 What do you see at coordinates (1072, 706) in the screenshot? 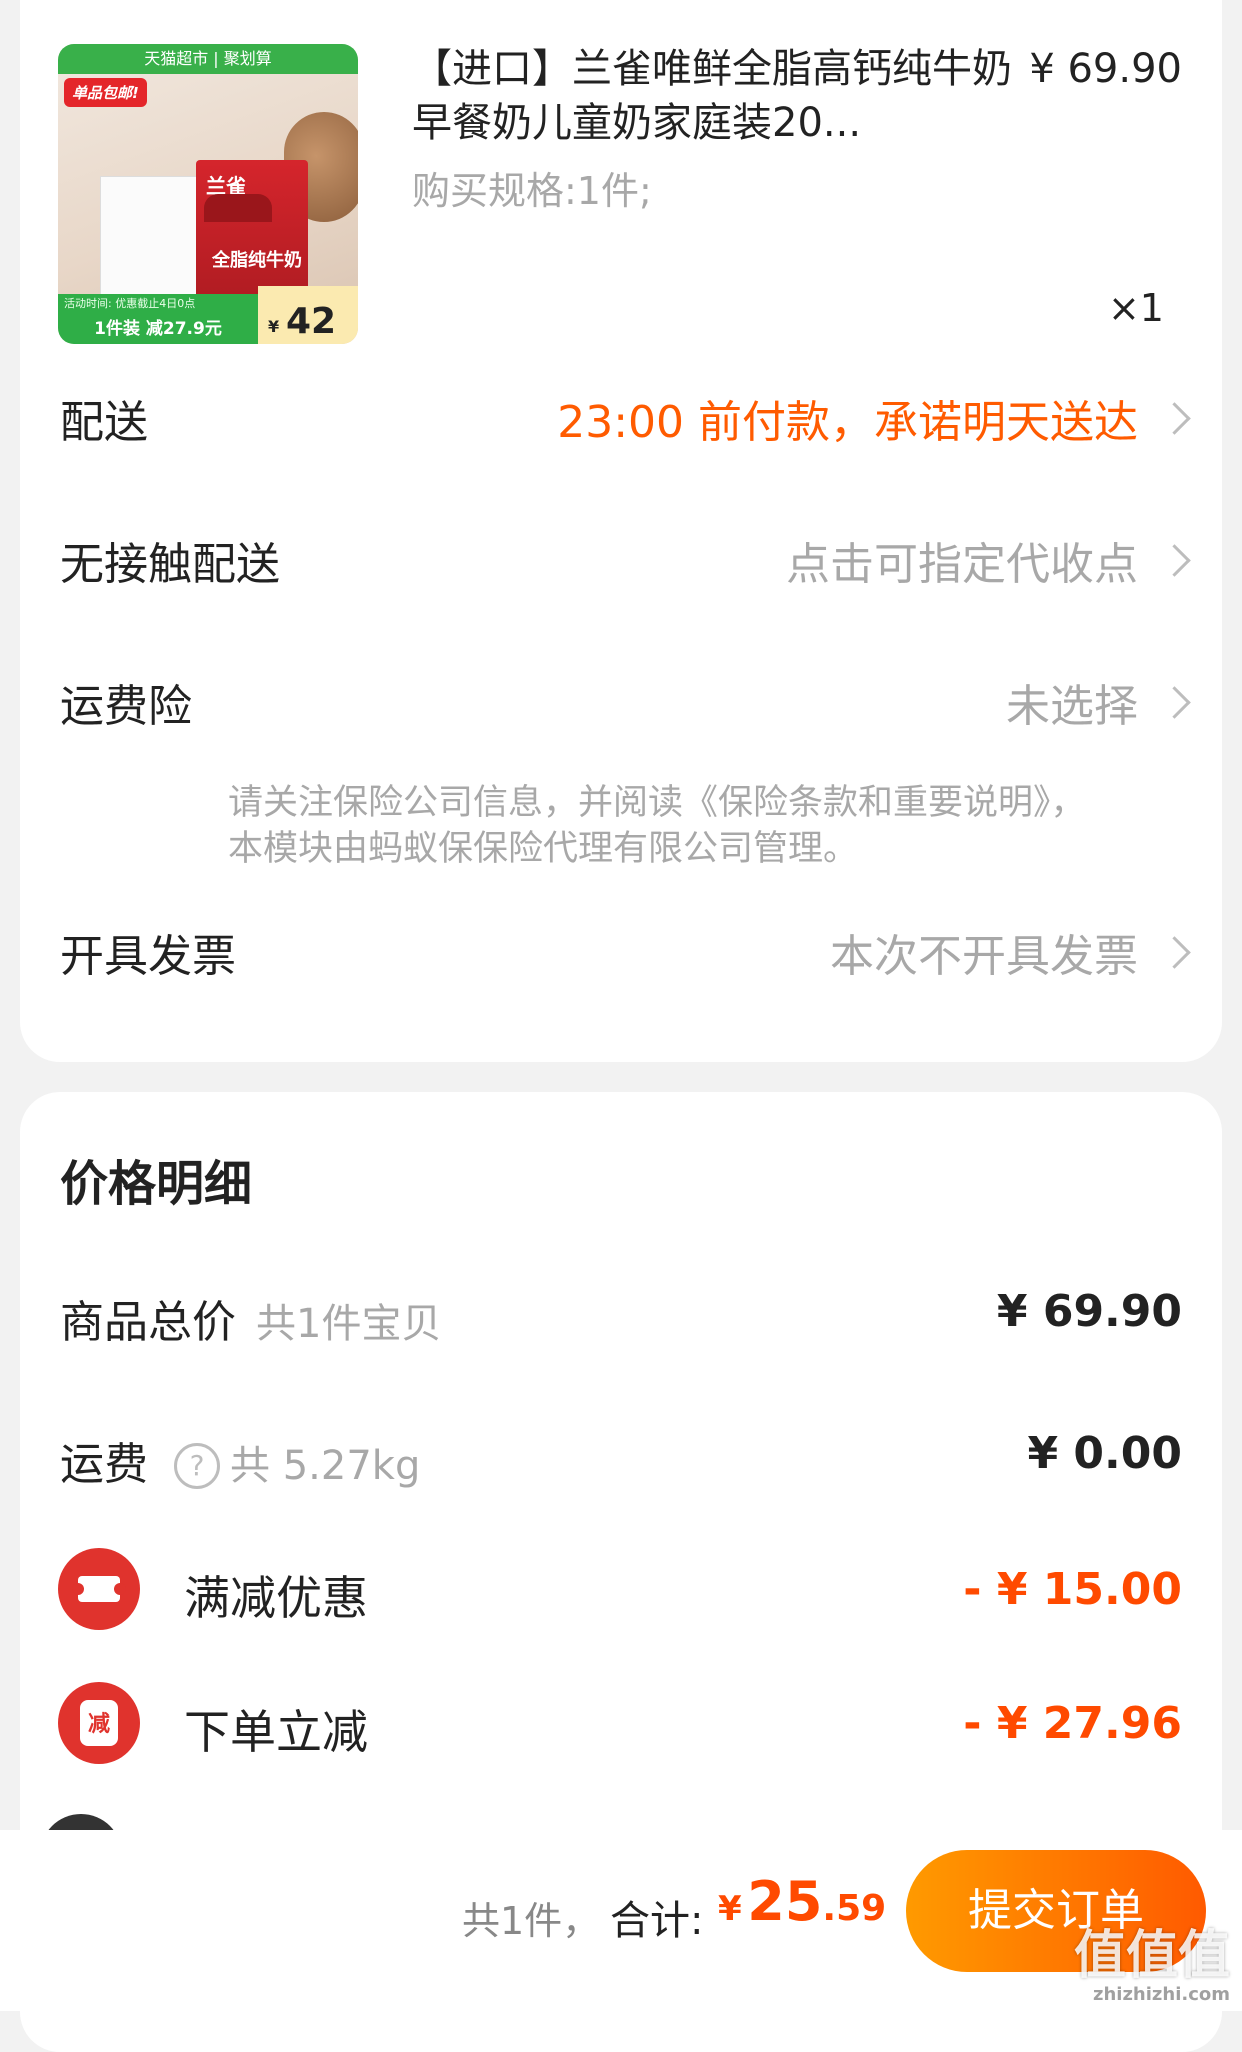
I see `shipping-insurance-value: 未选择` at bounding box center [1072, 706].